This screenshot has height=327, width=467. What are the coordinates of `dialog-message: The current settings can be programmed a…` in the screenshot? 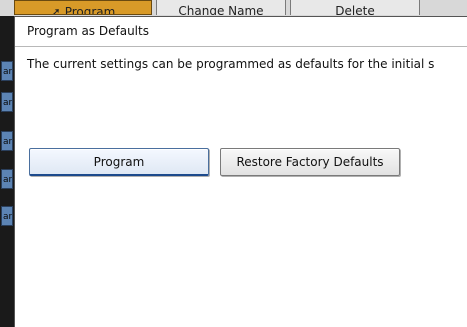 It's located at (231, 64).